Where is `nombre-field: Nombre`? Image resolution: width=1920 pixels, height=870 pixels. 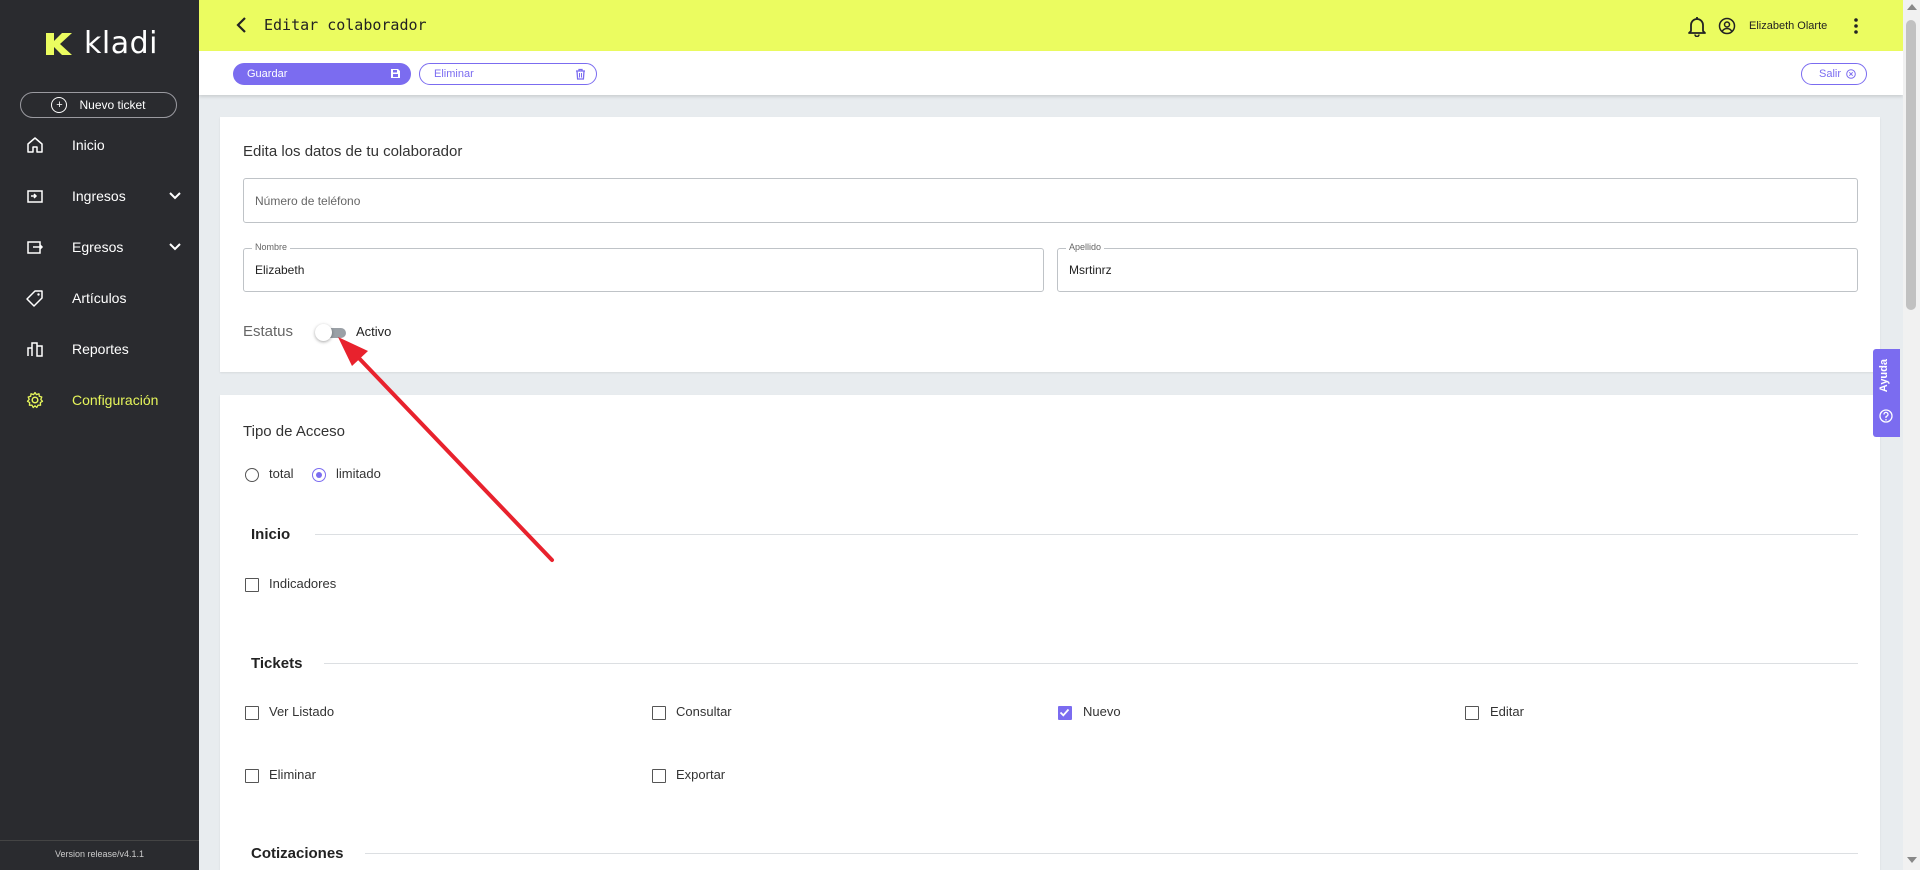 nombre-field: Nombre is located at coordinates (643, 267).